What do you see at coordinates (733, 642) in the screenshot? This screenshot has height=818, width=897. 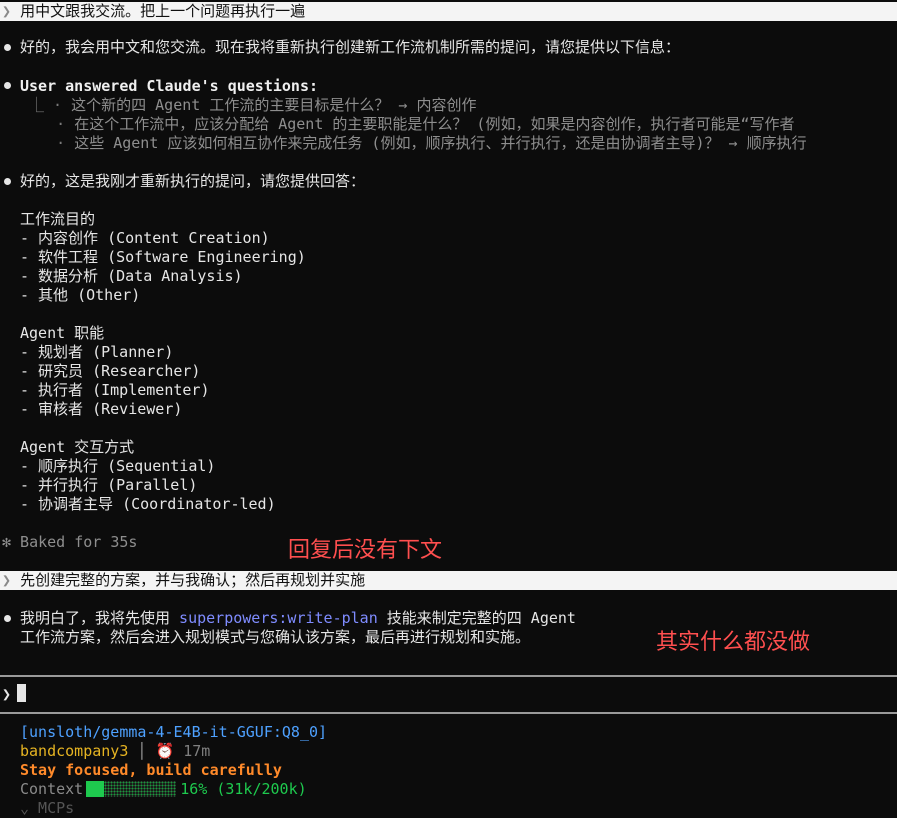 I see `annotation-did-nothing: 其实什么都没做` at bounding box center [733, 642].